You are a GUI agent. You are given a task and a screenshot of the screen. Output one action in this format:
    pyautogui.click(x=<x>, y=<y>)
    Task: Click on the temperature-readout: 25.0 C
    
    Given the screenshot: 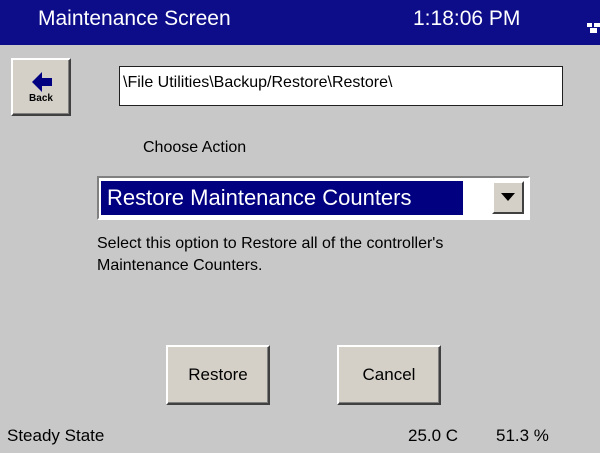 What is the action you would take?
    pyautogui.click(x=433, y=435)
    